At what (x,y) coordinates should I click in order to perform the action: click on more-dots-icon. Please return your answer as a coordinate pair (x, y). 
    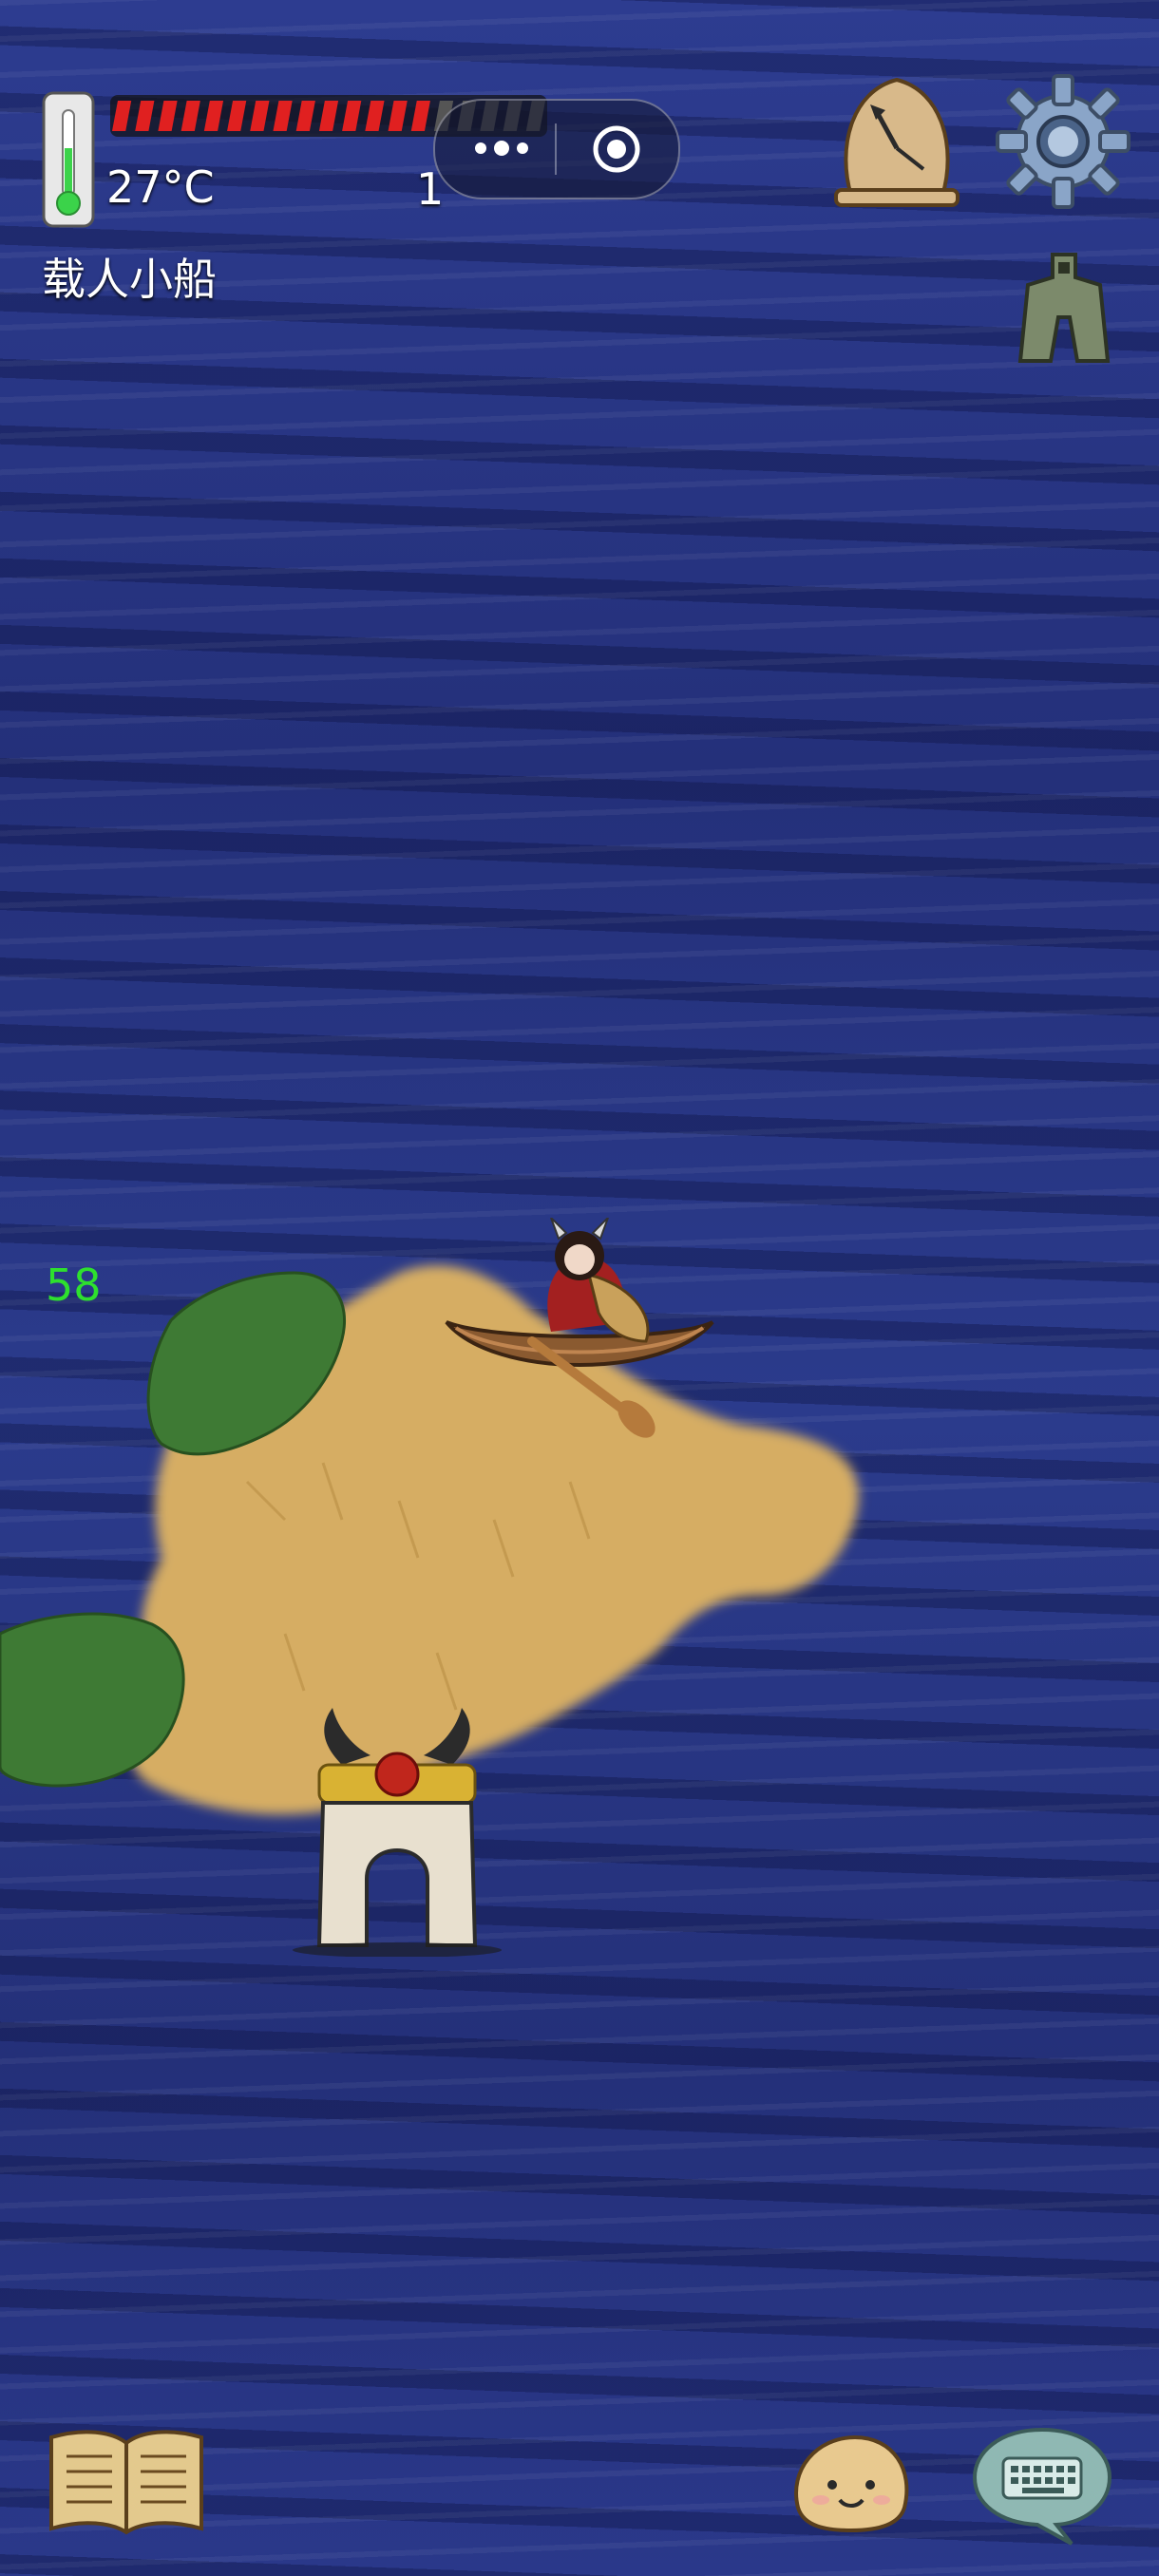
    Looking at the image, I should click on (501, 148).